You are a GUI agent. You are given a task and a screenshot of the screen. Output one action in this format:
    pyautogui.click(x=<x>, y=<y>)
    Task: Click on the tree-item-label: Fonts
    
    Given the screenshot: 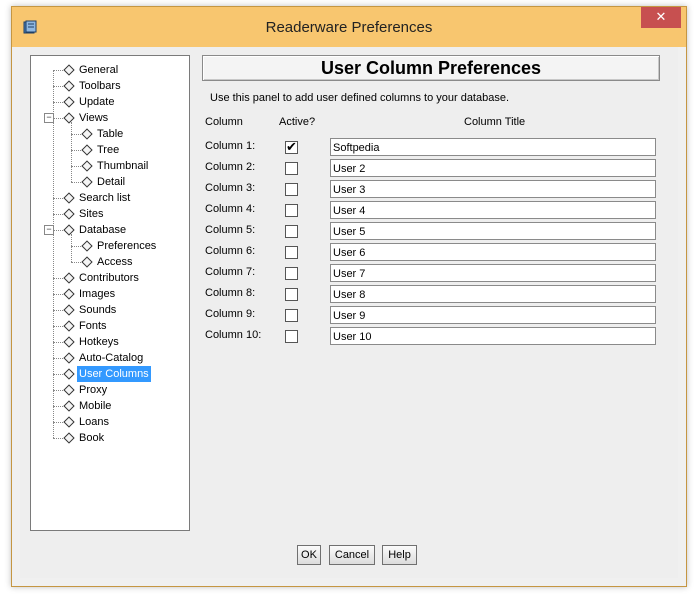 What is the action you would take?
    pyautogui.click(x=93, y=326)
    